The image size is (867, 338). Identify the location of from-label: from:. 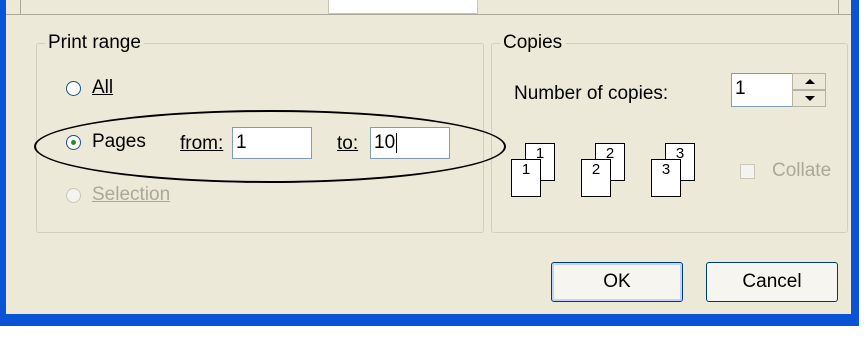
(201, 144).